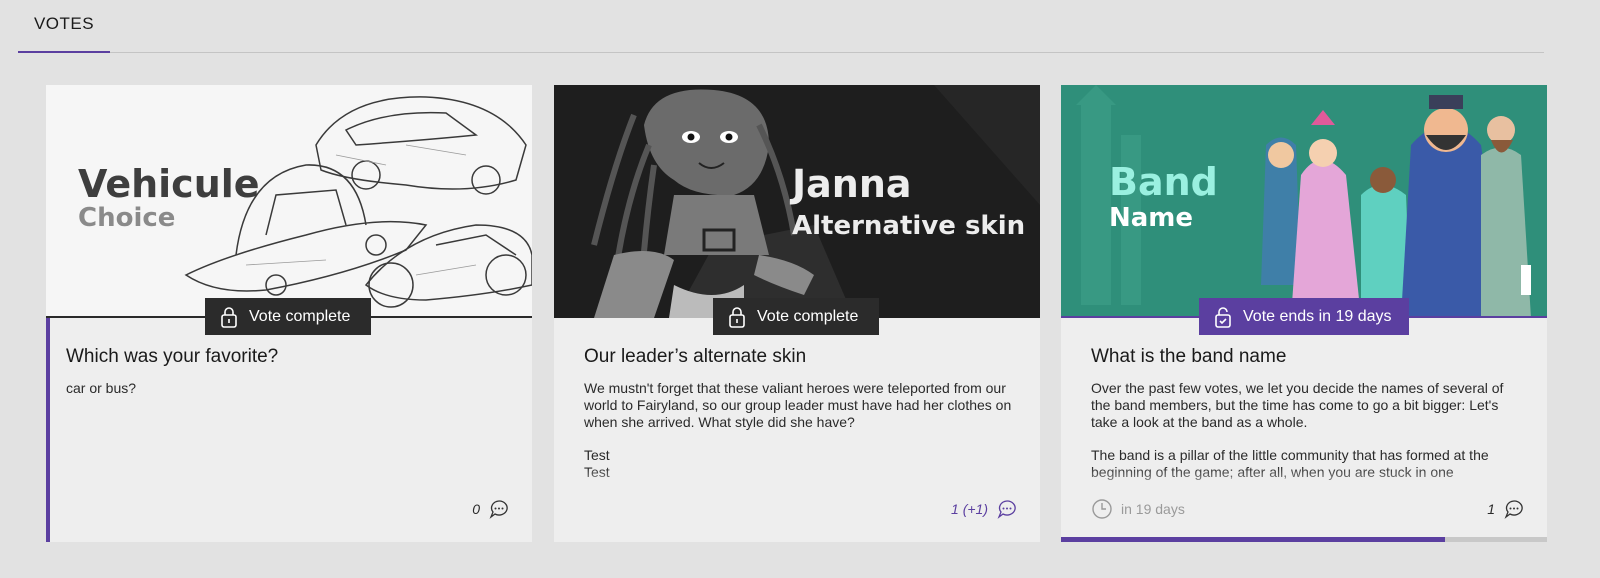 Image resolution: width=1600 pixels, height=578 pixels. What do you see at coordinates (909, 226) in the screenshot?
I see `banner-subtitle: Alternative skin` at bounding box center [909, 226].